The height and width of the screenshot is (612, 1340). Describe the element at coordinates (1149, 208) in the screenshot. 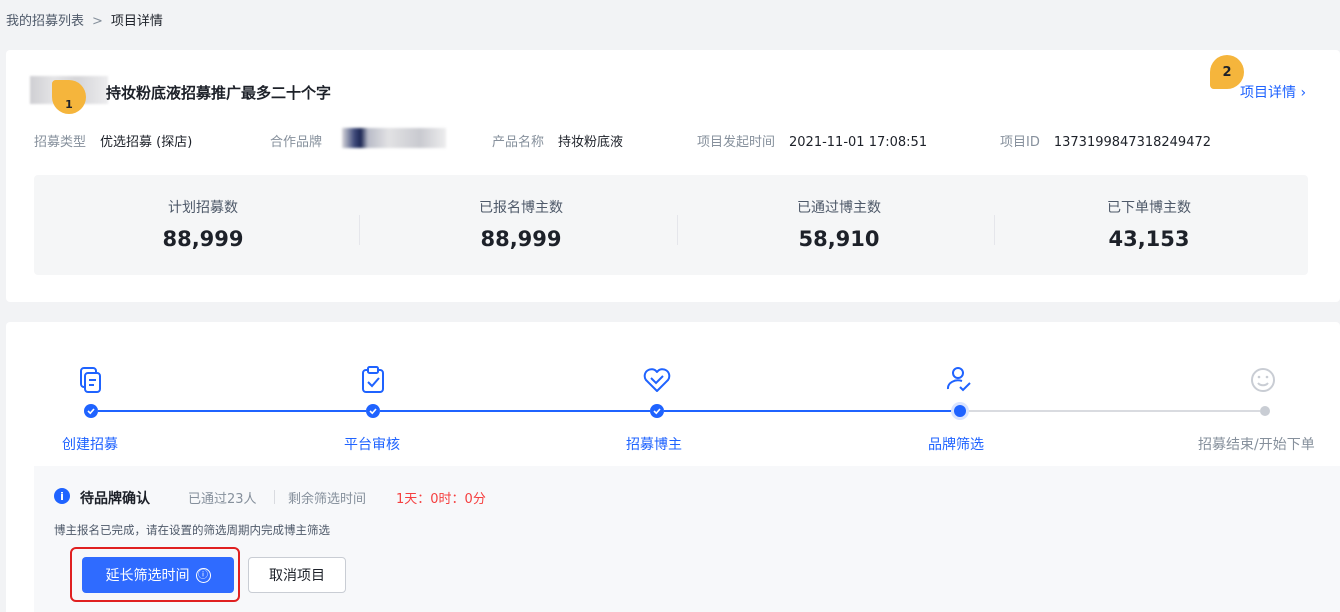

I see `stat-title: 已下单博主数` at that location.